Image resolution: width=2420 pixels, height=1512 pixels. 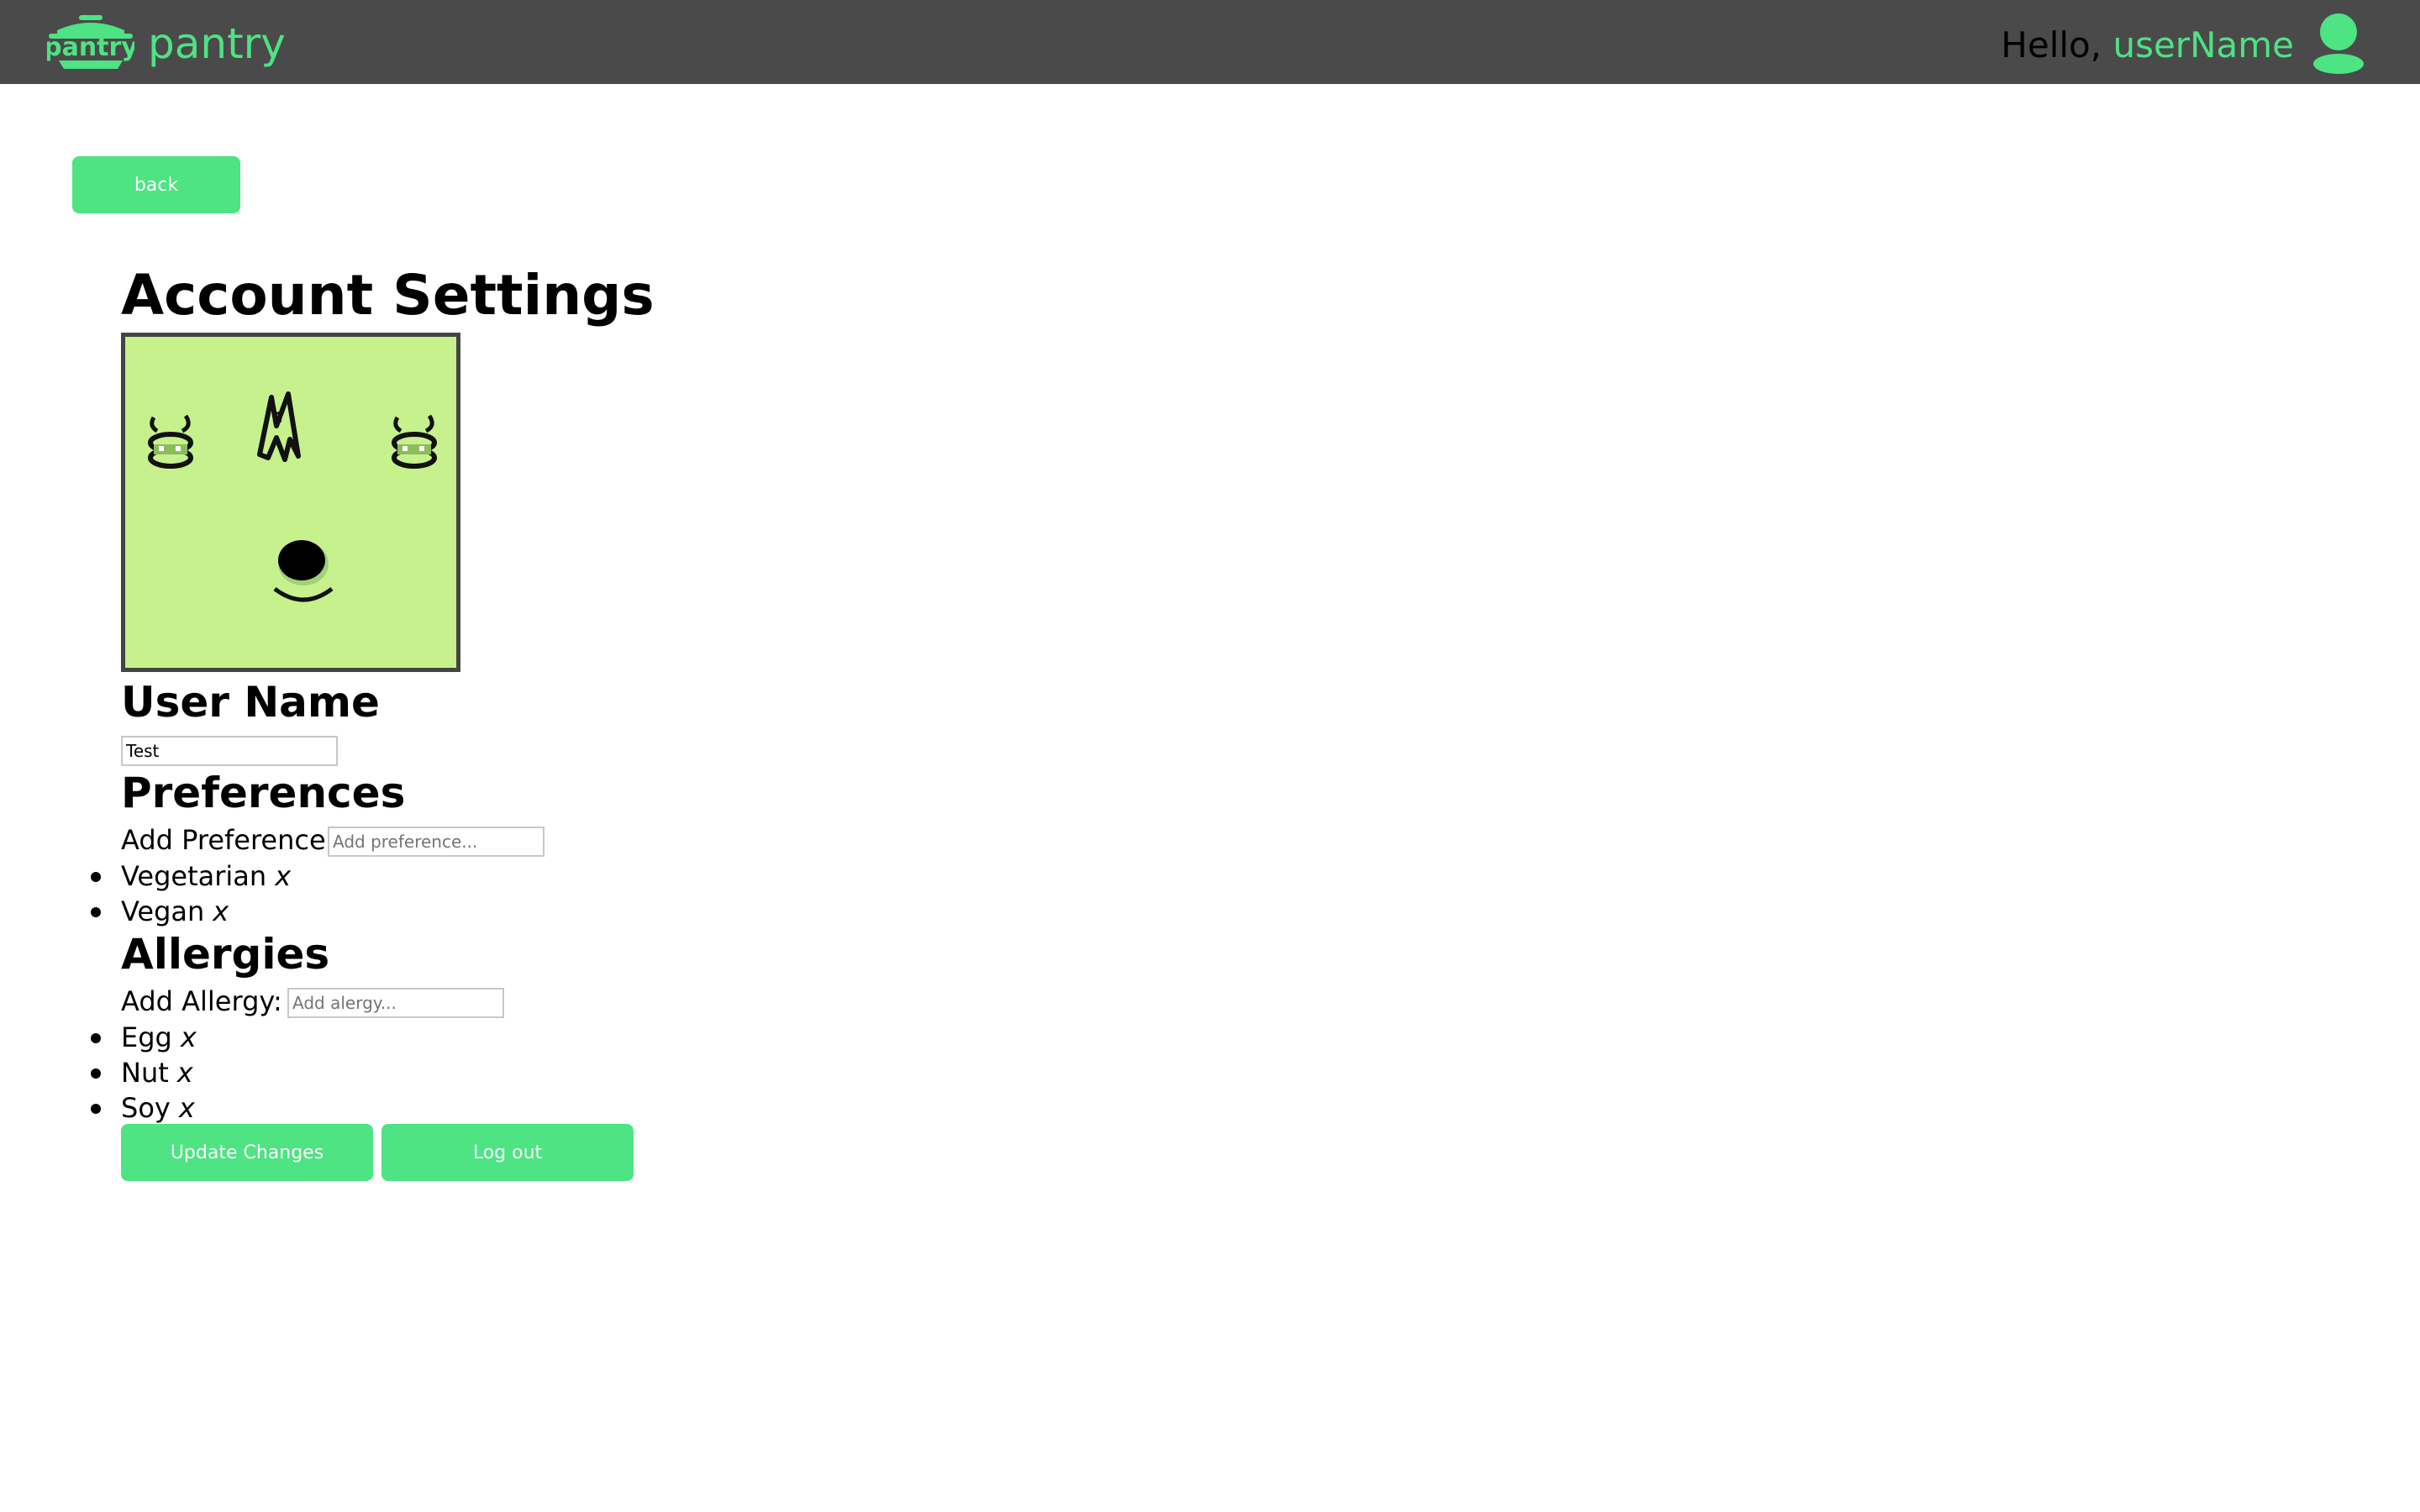 I want to click on preference-label: Vegetarian, so click(x=194, y=876).